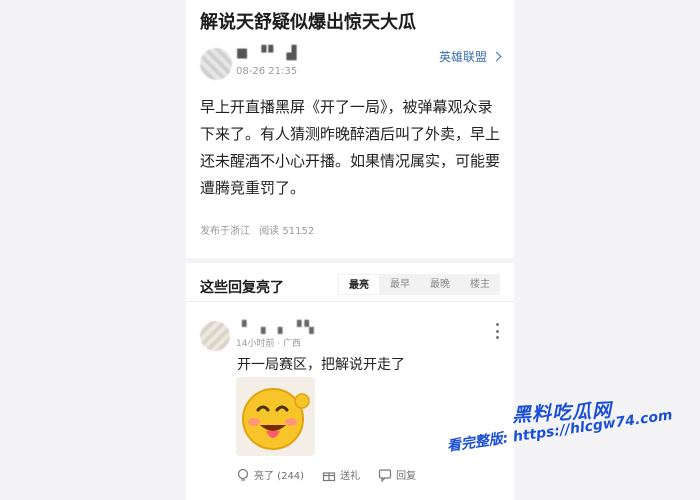  I want to click on comment-text: 开一局赛区，把解说开走了, so click(321, 365).